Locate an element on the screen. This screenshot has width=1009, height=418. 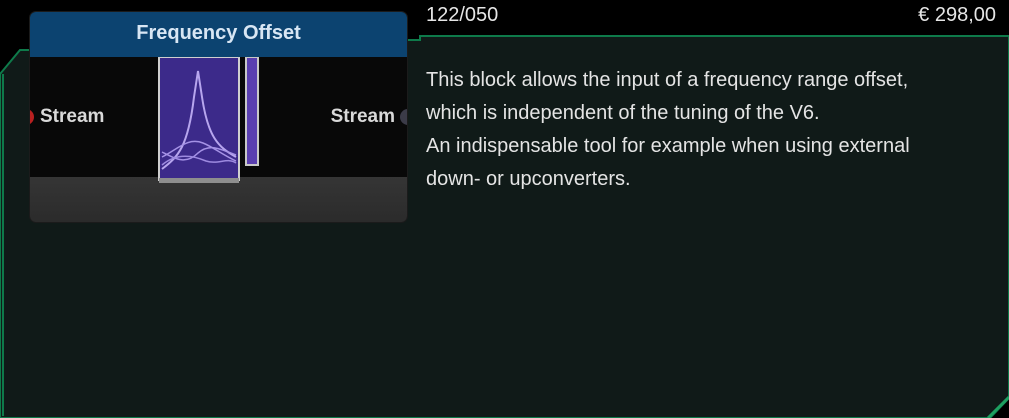
input-port-label: Stream is located at coordinates (72, 116).